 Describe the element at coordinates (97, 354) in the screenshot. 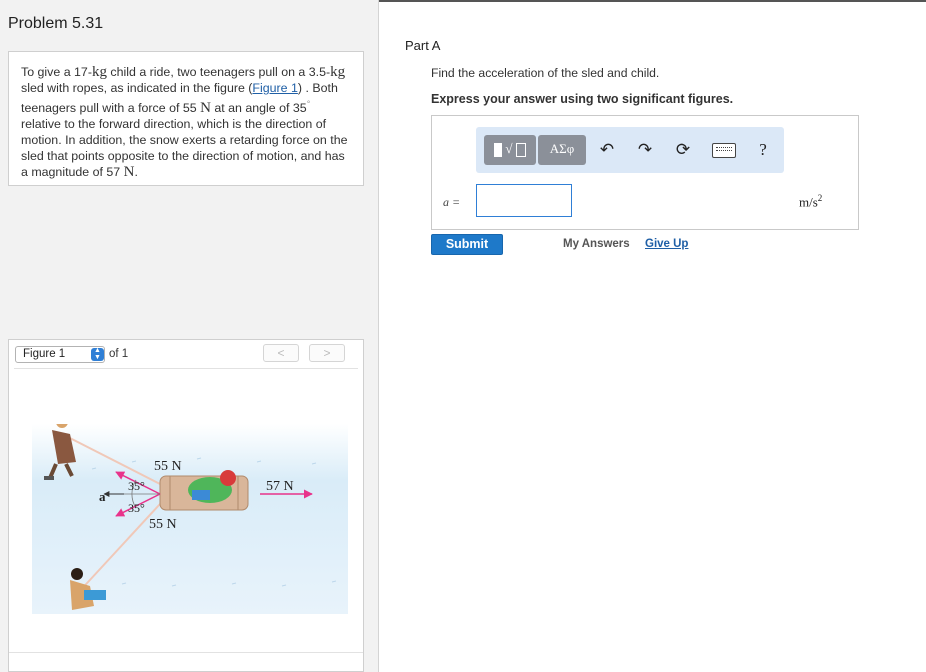

I see `select-arrows-icon: ▲ ▼` at that location.